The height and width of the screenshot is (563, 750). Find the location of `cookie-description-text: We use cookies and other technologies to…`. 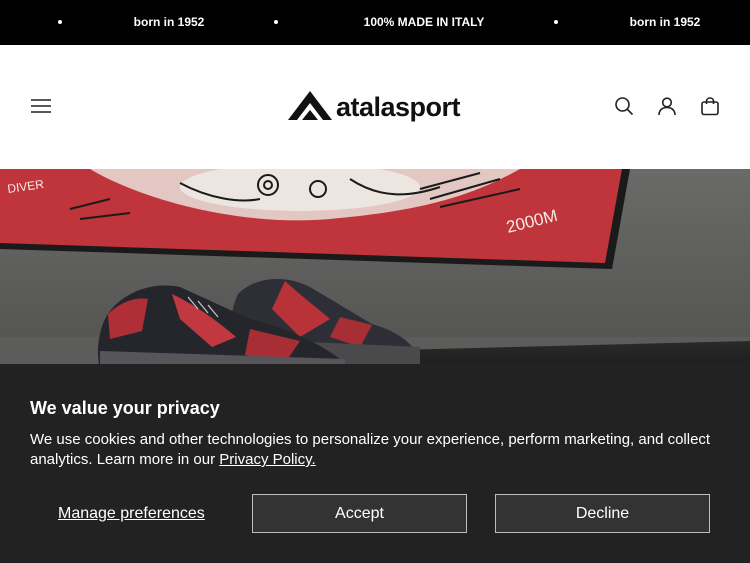

cookie-description-text: We use cookies and other technologies to… is located at coordinates (370, 449).